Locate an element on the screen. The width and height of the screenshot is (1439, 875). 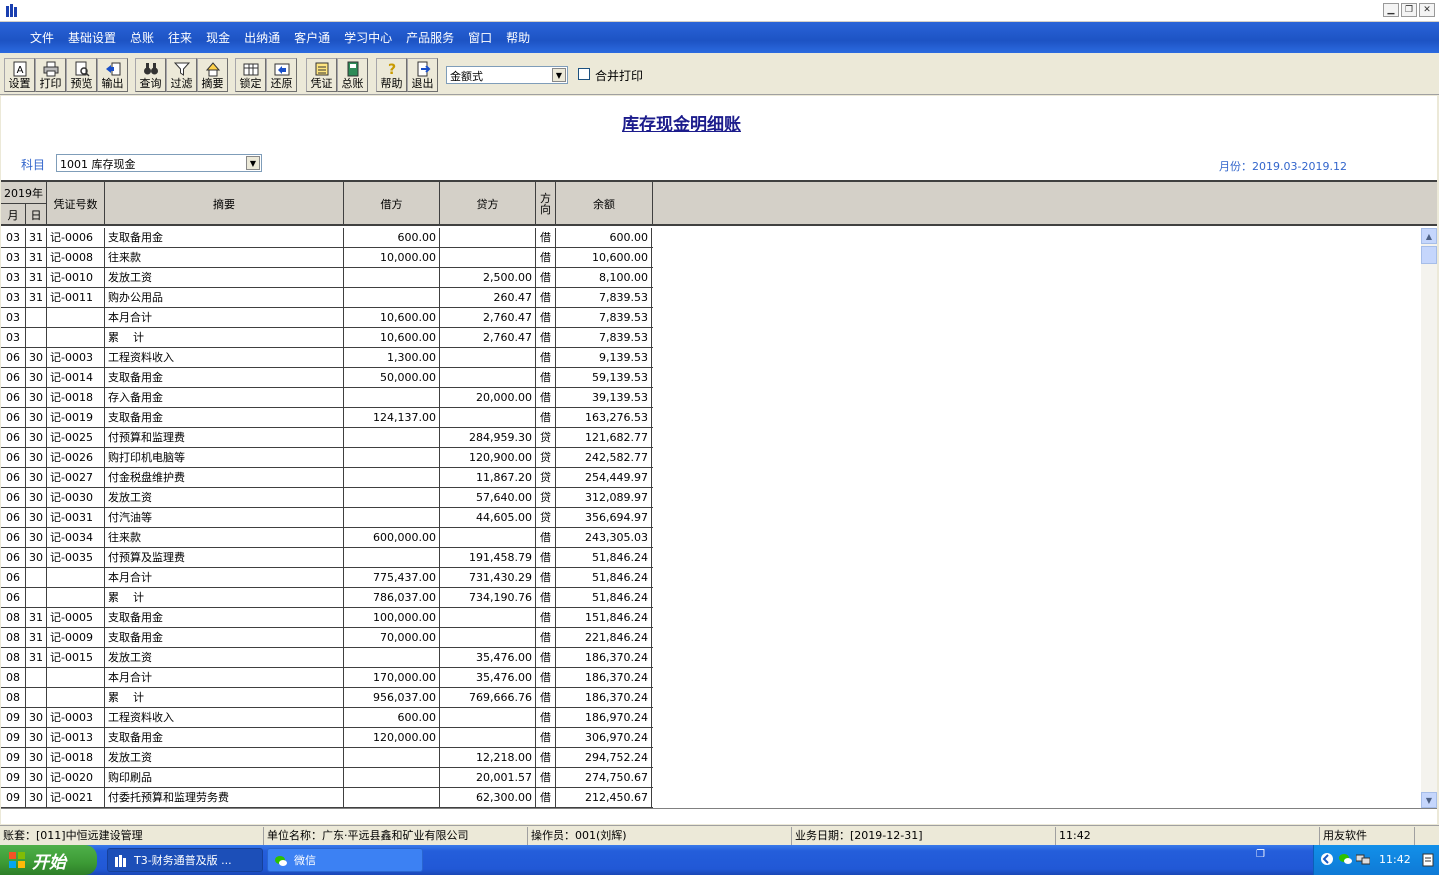
restore-button: ❐ is located at coordinates (1409, 10).